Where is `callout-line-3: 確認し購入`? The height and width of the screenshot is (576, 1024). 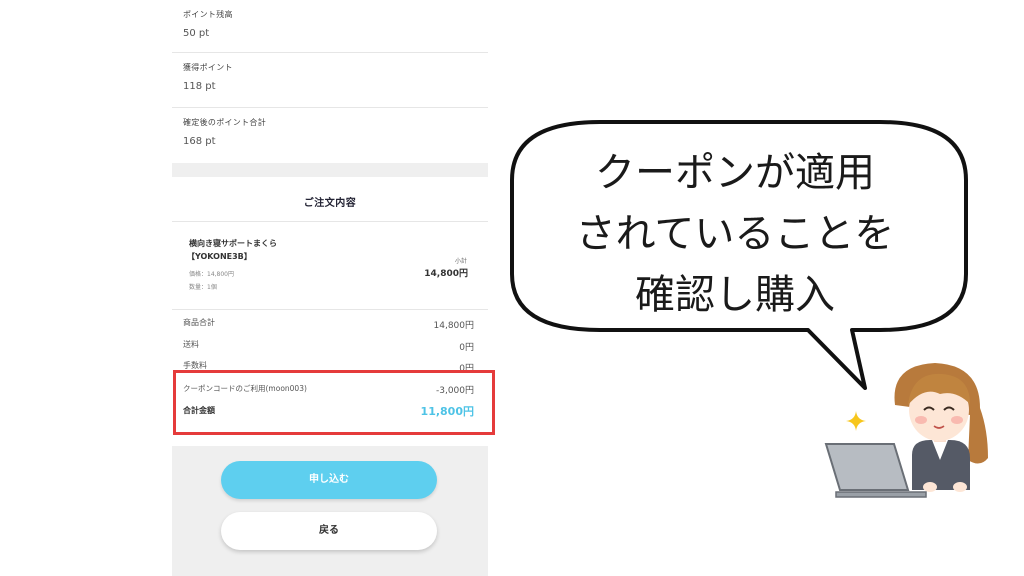 callout-line-3: 確認し購入 is located at coordinates (735, 295).